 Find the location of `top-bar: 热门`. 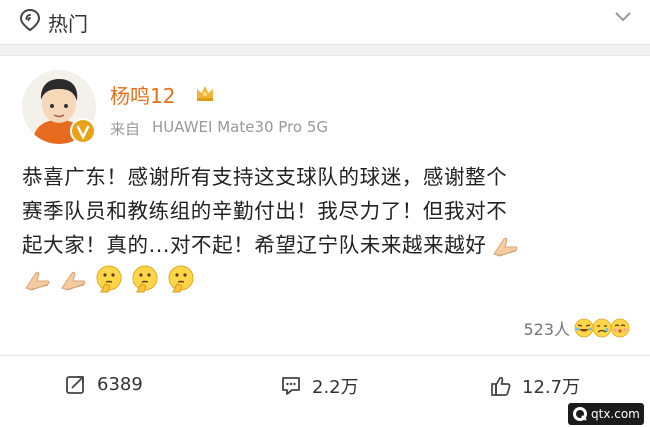

top-bar: 热门 is located at coordinates (325, 22).